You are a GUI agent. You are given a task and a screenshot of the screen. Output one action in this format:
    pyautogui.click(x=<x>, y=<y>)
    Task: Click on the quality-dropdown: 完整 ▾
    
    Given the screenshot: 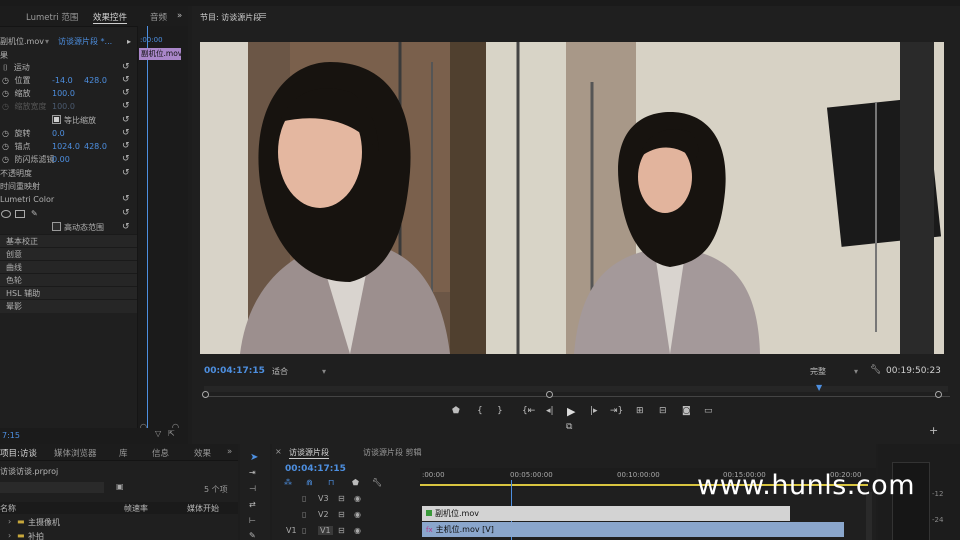 What is the action you would take?
    pyautogui.click(x=834, y=371)
    